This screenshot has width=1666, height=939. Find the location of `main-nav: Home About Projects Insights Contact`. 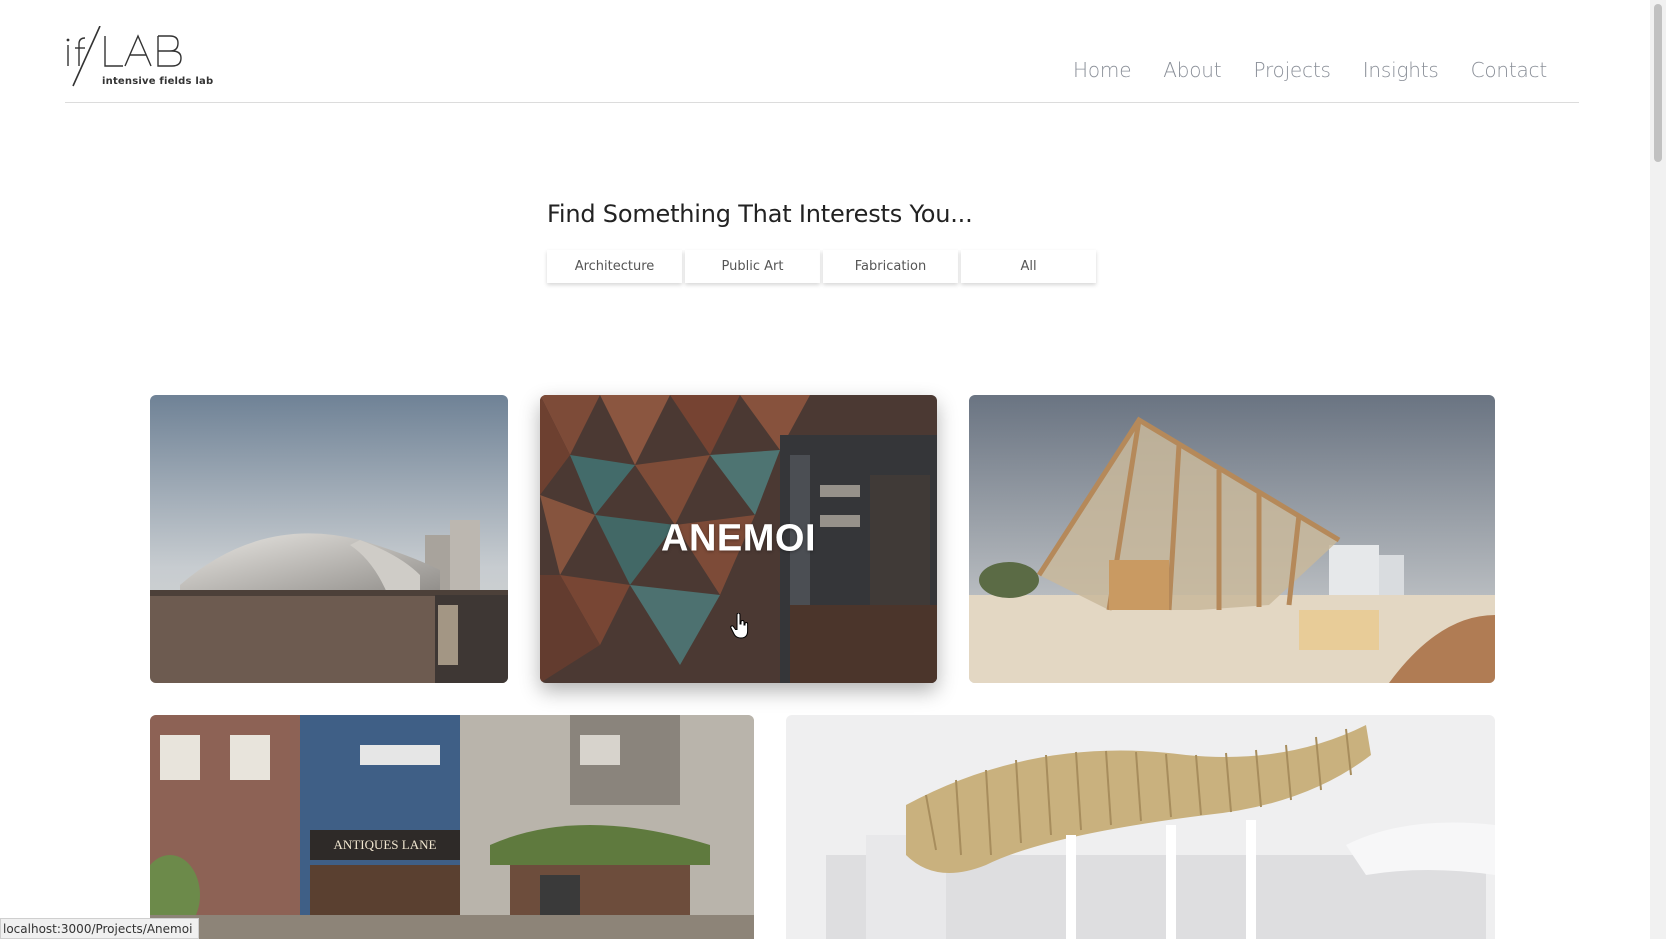

main-nav: Home About Projects Insights Contact is located at coordinates (1294, 70).